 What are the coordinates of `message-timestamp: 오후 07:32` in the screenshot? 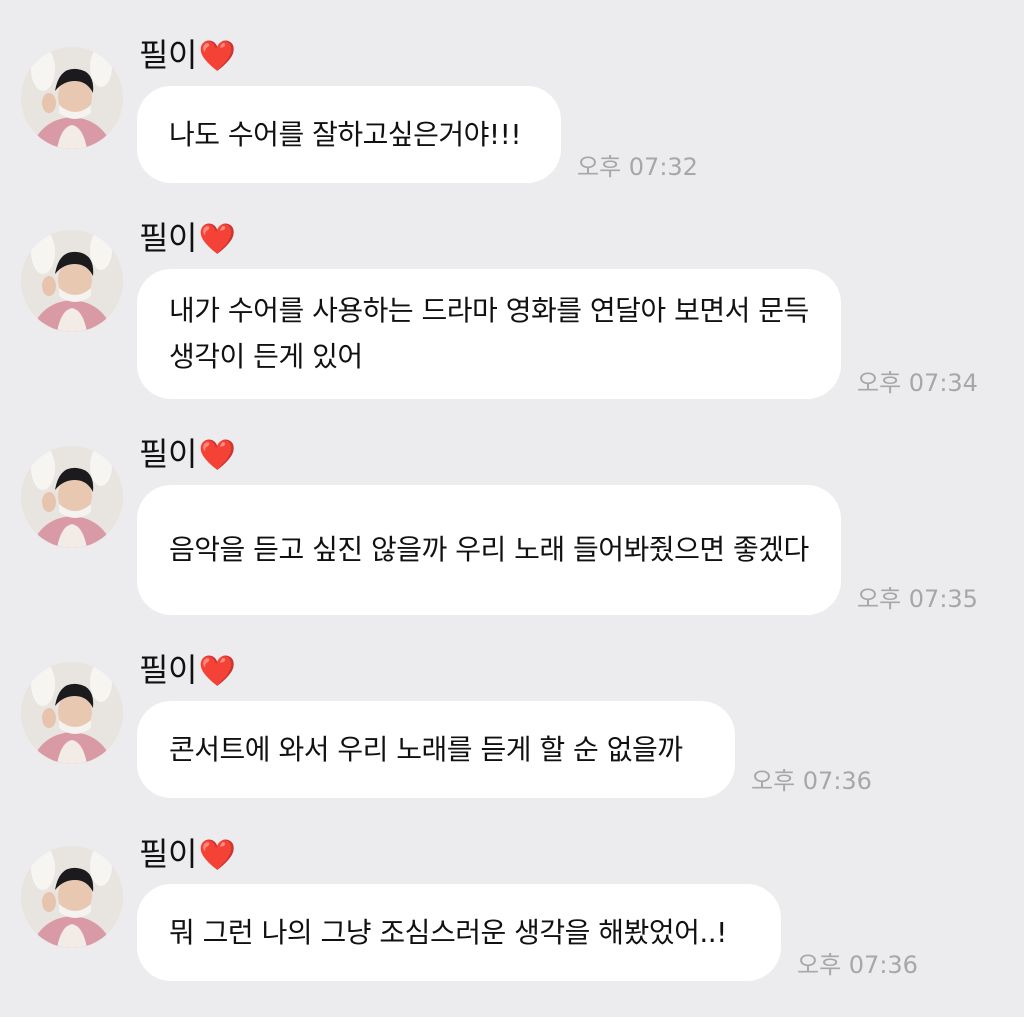 It's located at (637, 167).